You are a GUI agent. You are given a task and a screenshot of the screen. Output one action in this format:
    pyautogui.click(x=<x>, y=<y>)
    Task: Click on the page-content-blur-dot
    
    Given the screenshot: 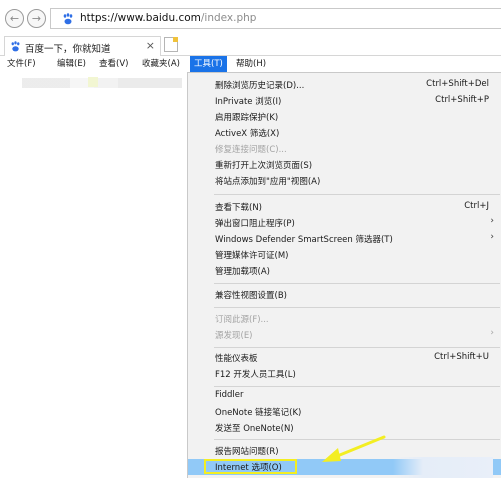 What is the action you would take?
    pyautogui.click(x=93, y=82)
    